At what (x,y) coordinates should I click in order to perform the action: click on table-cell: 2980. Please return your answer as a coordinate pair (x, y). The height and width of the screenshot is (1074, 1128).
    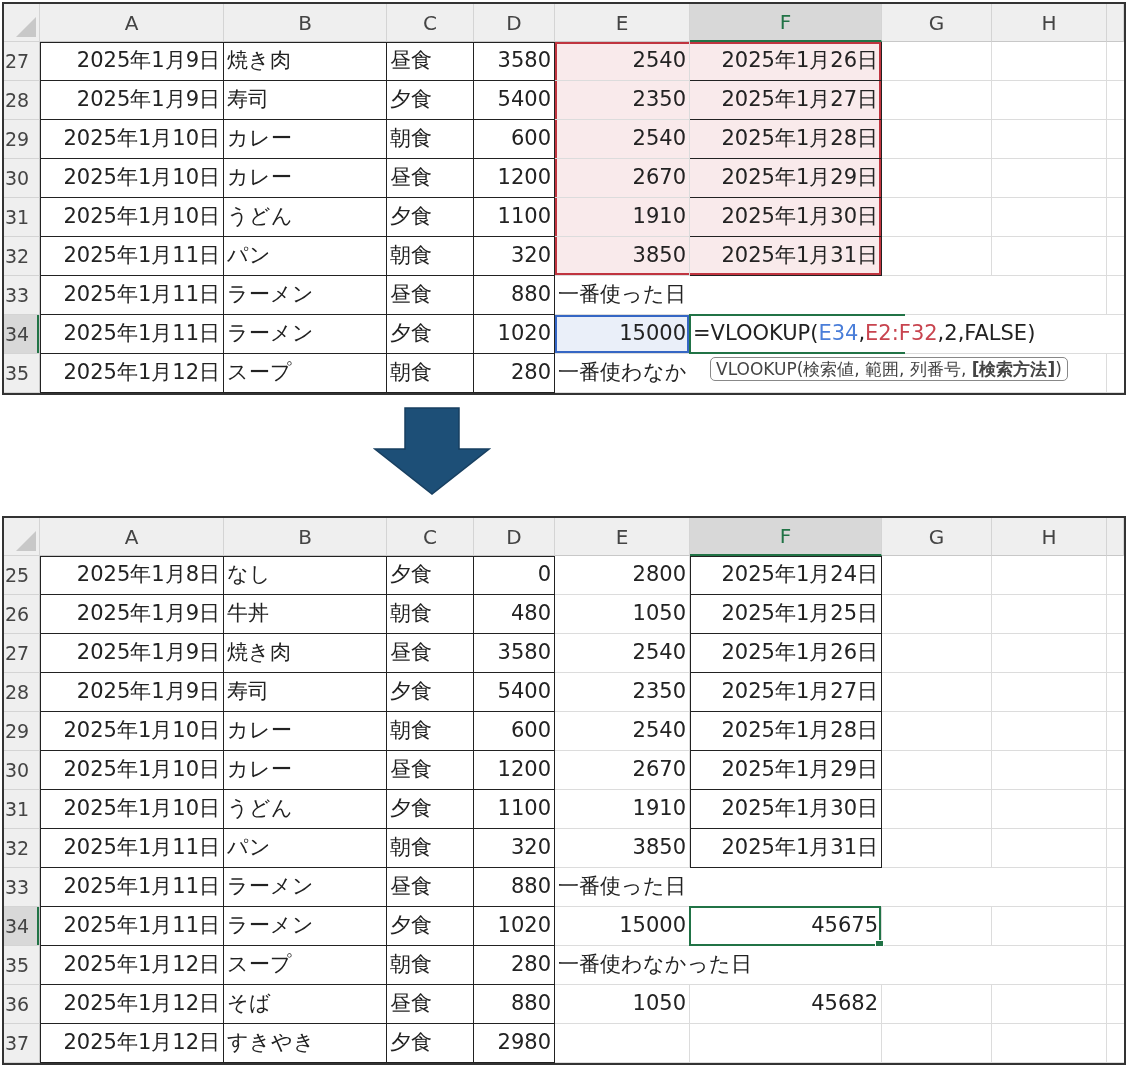
    Looking at the image, I should click on (514, 1043).